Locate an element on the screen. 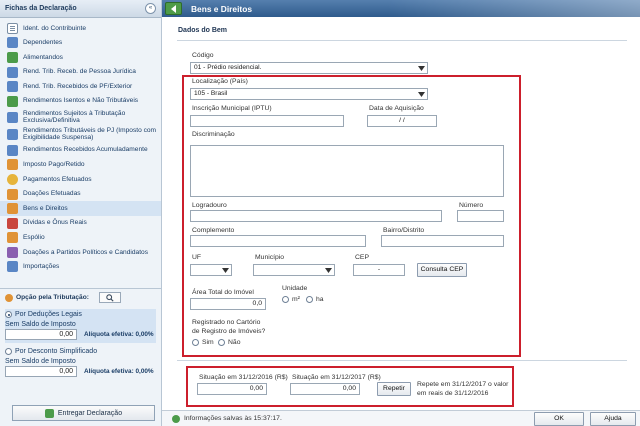 This screenshot has width=640, height=426. radio-desconto-simplificado is located at coordinates (8, 351).